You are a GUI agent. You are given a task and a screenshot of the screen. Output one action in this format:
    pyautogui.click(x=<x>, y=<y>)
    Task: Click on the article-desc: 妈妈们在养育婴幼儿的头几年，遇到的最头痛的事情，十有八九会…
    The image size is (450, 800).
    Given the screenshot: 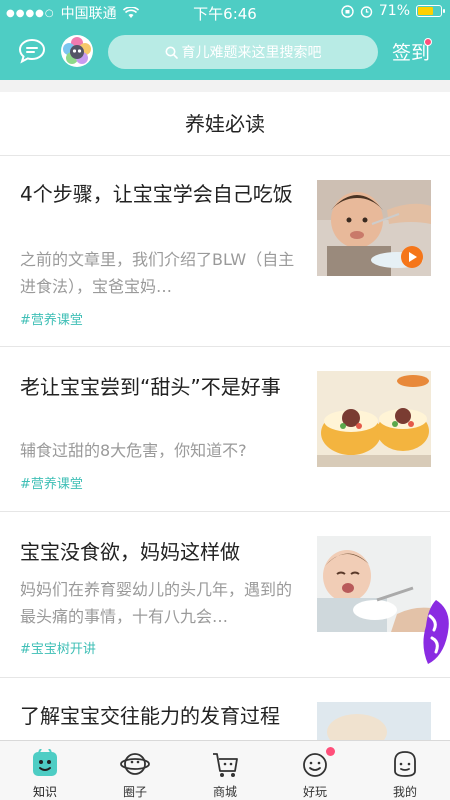 What is the action you would take?
    pyautogui.click(x=156, y=603)
    